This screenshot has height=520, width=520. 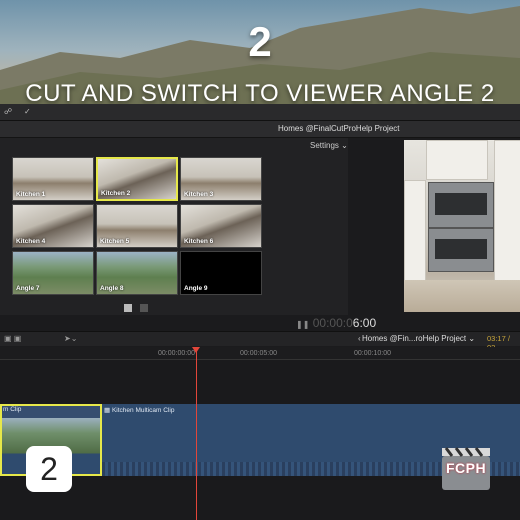 What do you see at coordinates (372, 353) in the screenshot?
I see `ruler-tick: 00:00:10:00` at bounding box center [372, 353].